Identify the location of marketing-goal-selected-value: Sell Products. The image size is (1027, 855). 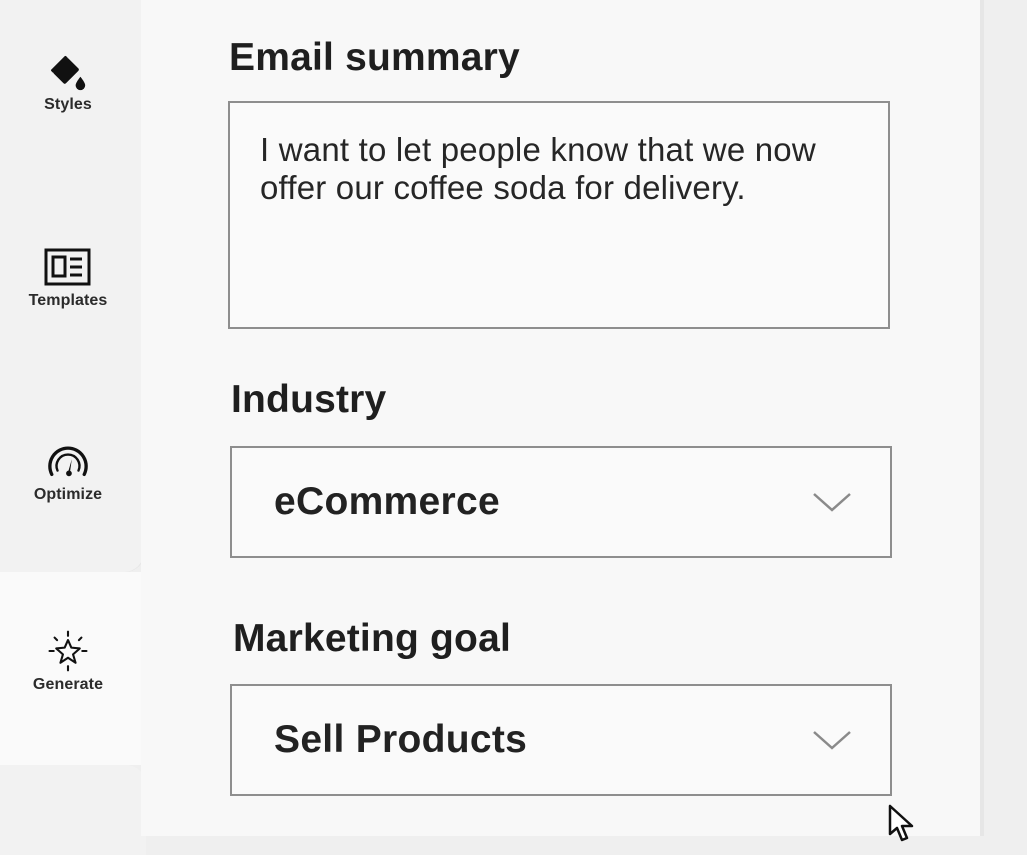
(401, 739).